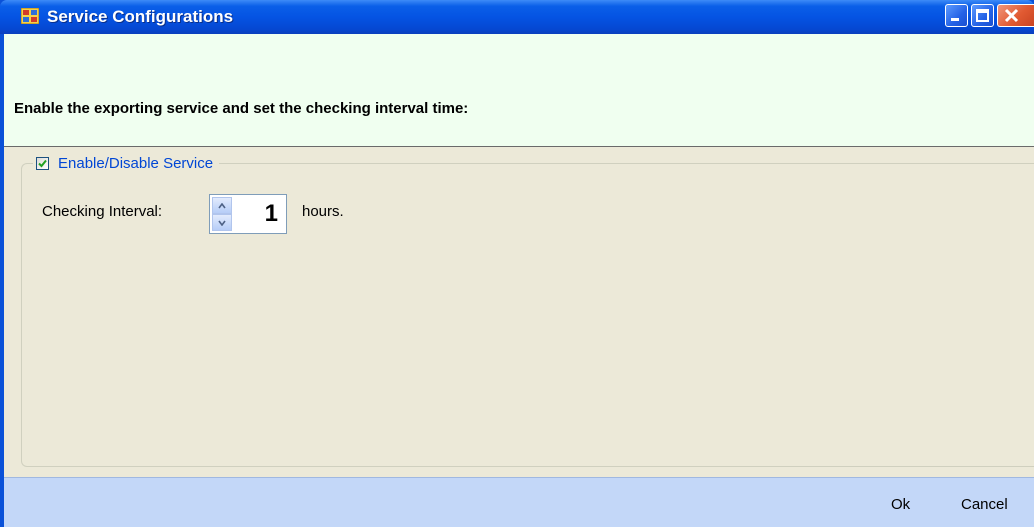 This screenshot has height=527, width=1034. What do you see at coordinates (519, 502) in the screenshot?
I see `dialog-footer: Ok Cancel` at bounding box center [519, 502].